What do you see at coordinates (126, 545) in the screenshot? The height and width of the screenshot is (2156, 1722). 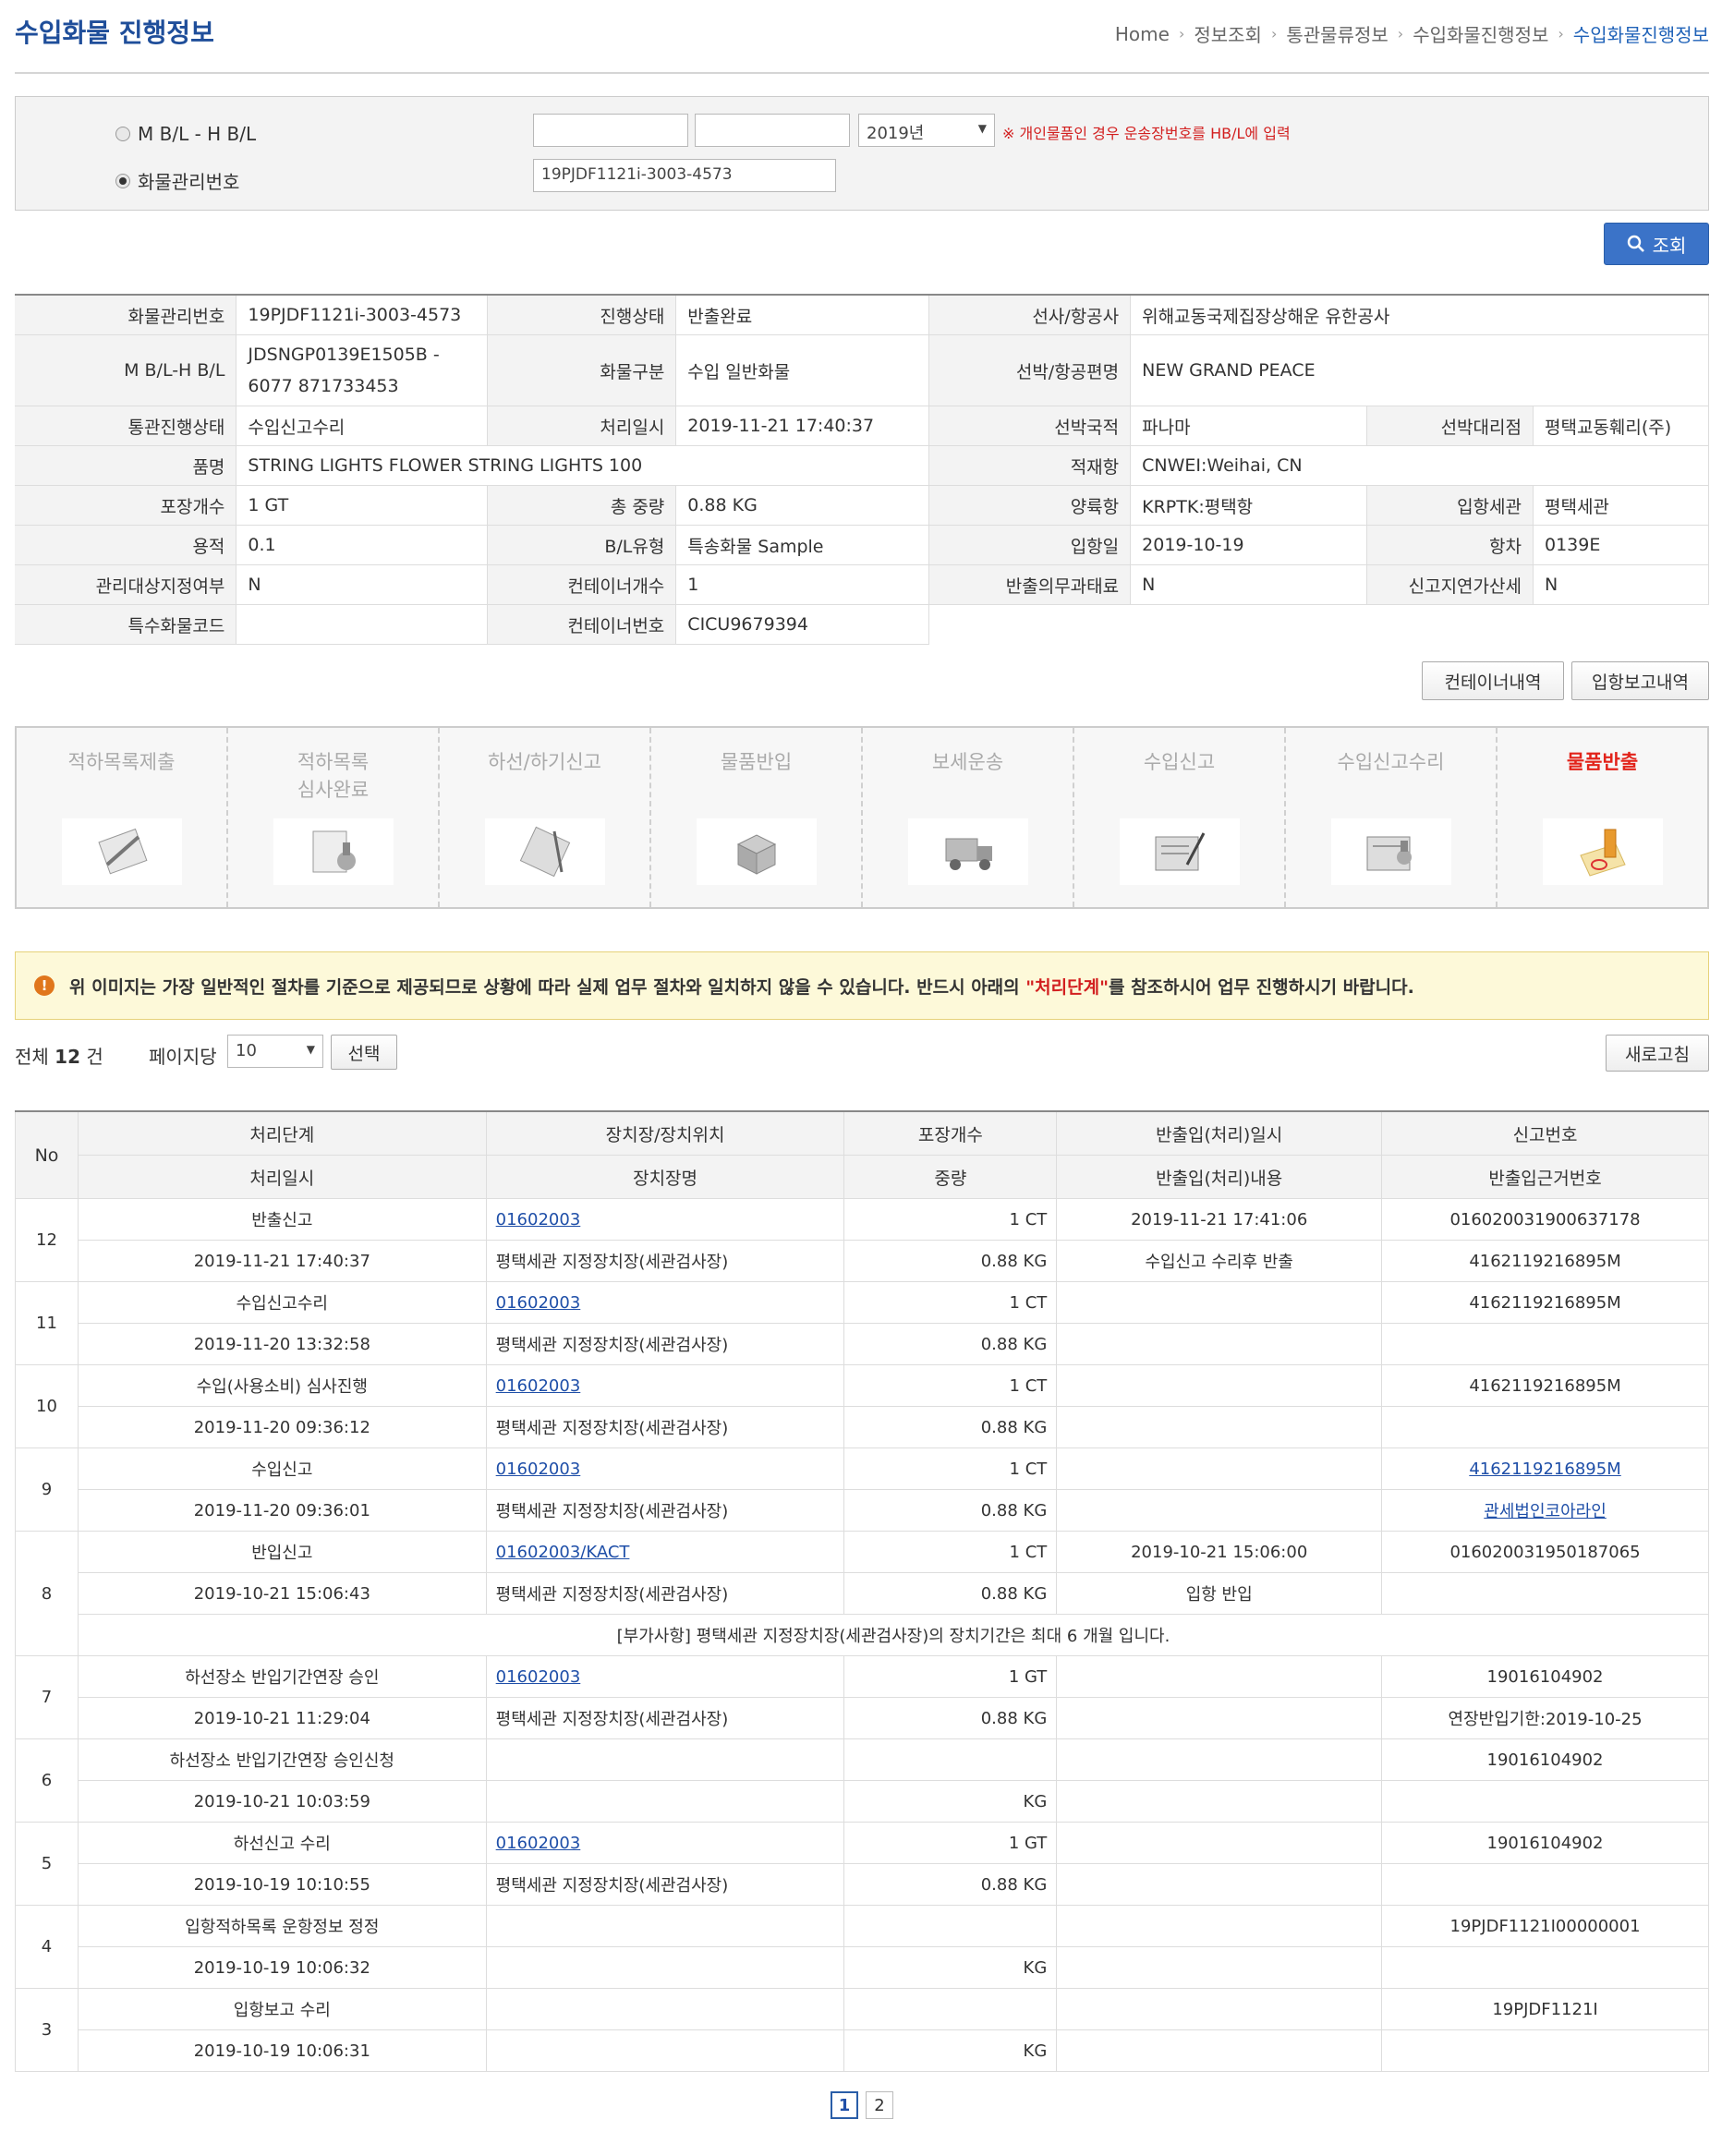 I see `info-key: 용적` at bounding box center [126, 545].